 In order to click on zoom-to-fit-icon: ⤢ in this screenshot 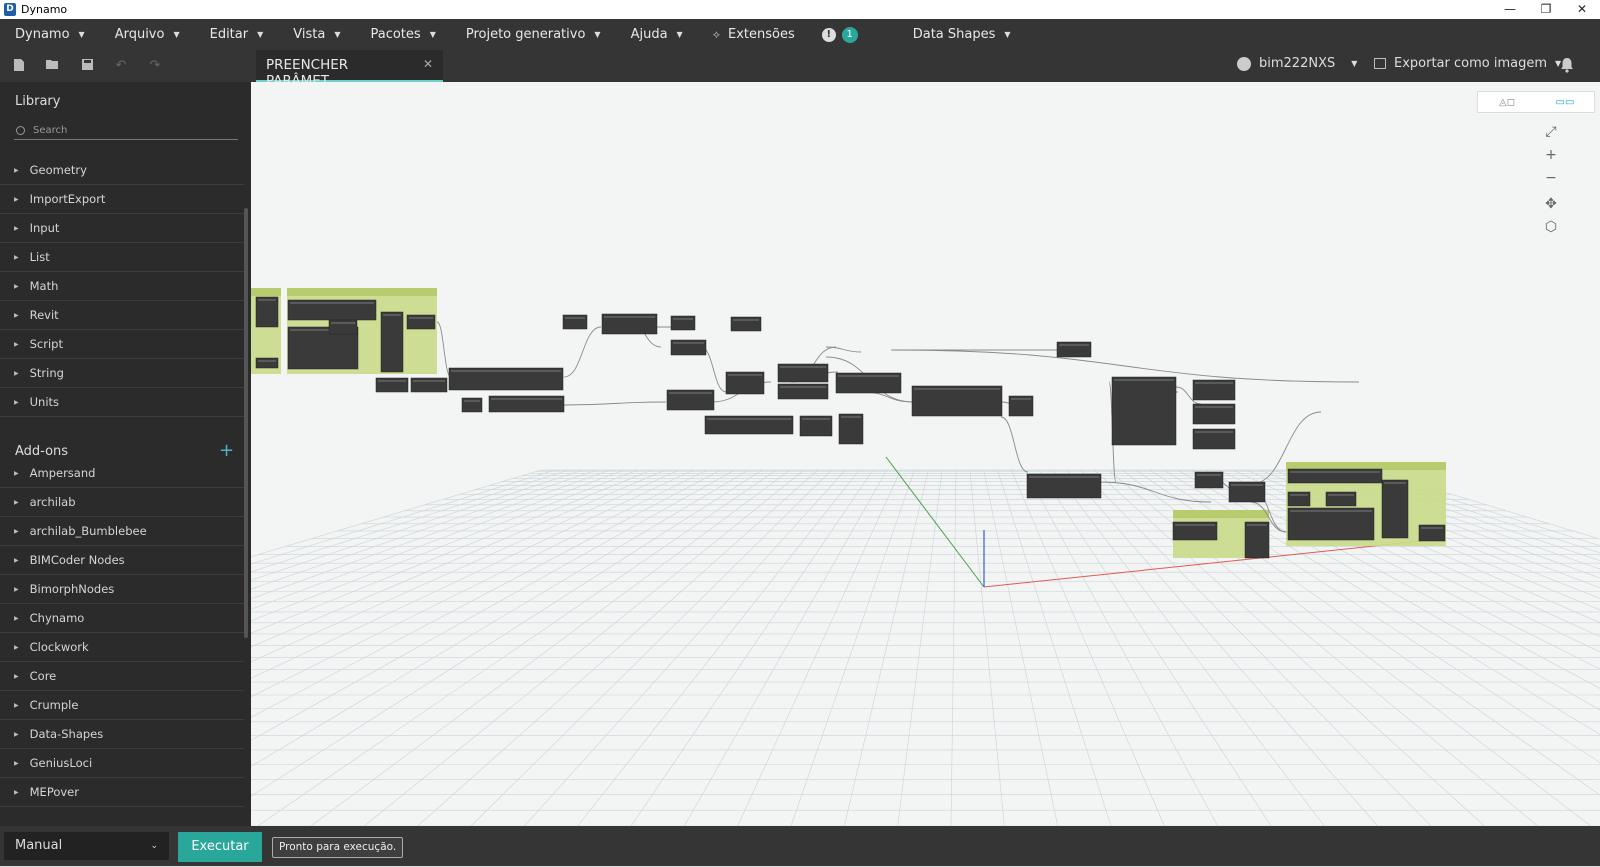, I will do `click(1551, 132)`.